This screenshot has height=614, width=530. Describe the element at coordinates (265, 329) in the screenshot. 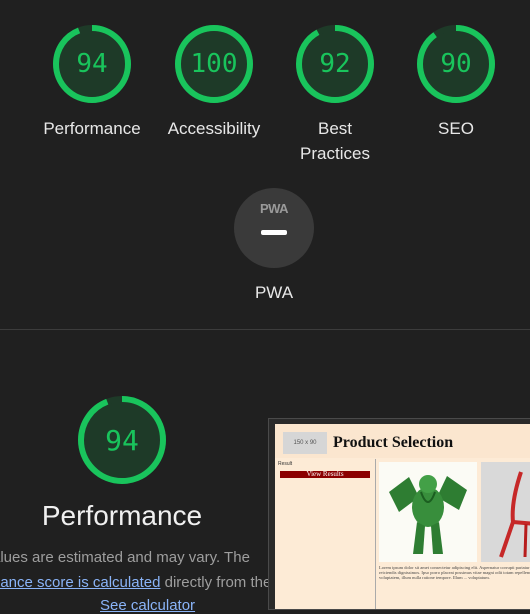

I see `section-divider` at that location.